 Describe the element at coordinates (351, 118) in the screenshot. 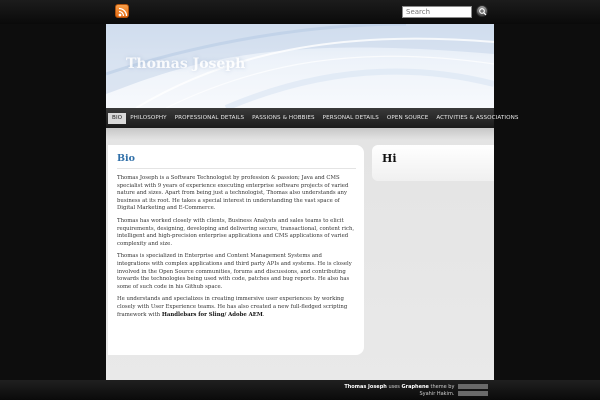

I see `nav-item-personal-details: PERSONAL DETAILS` at that location.